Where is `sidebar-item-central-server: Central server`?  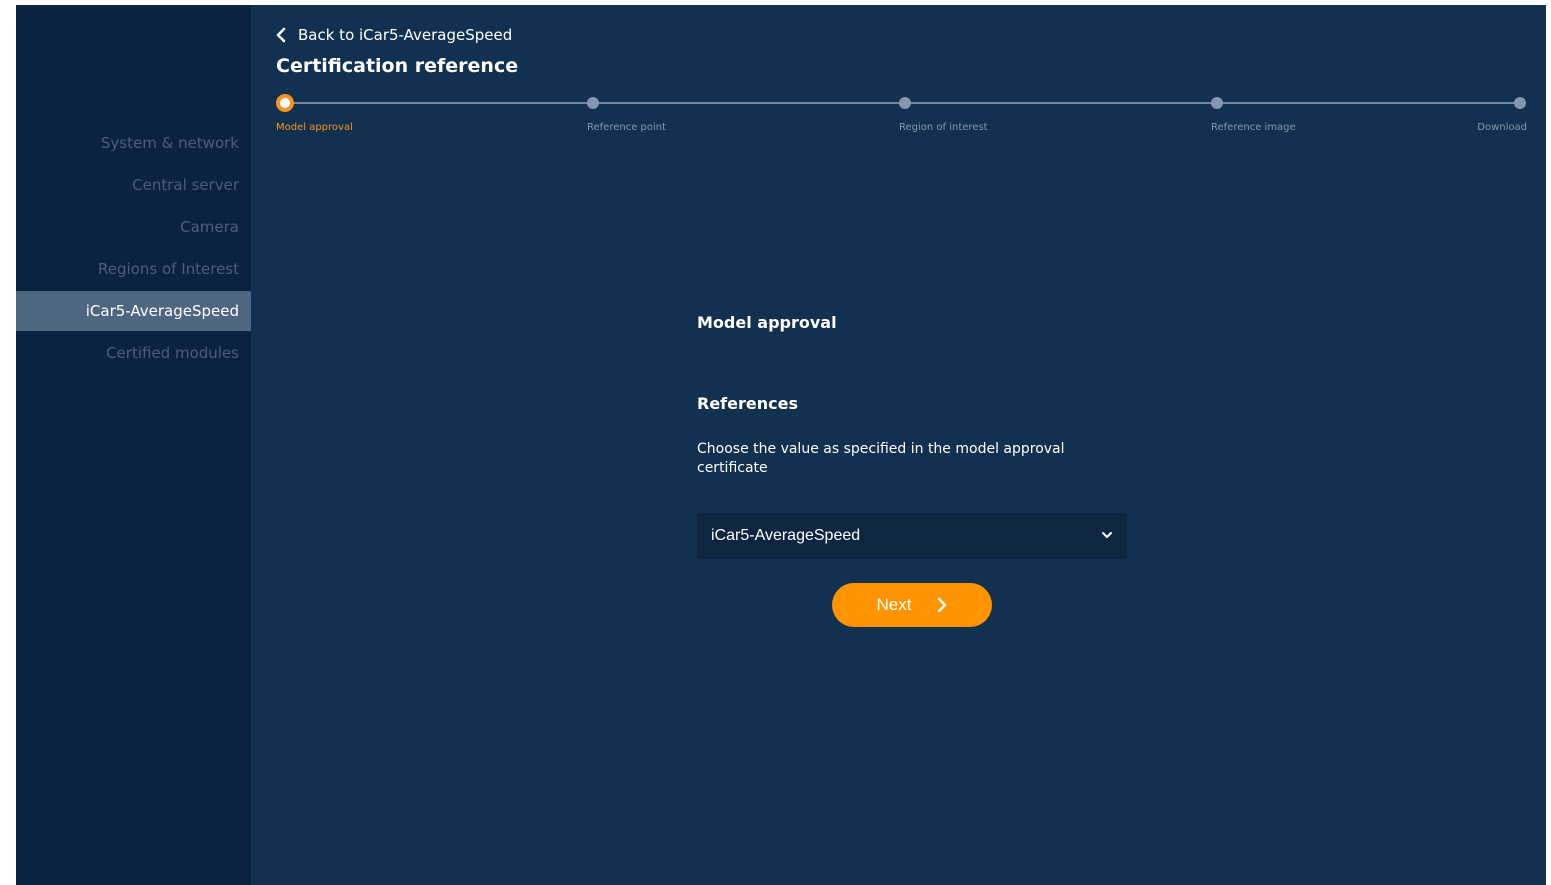 sidebar-item-central-server: Central server is located at coordinates (133, 185).